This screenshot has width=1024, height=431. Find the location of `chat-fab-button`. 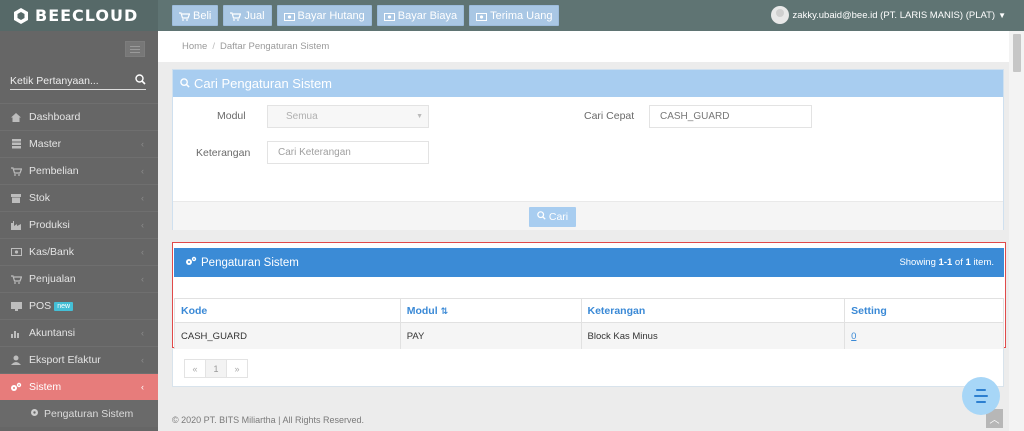

chat-fab-button is located at coordinates (981, 396).